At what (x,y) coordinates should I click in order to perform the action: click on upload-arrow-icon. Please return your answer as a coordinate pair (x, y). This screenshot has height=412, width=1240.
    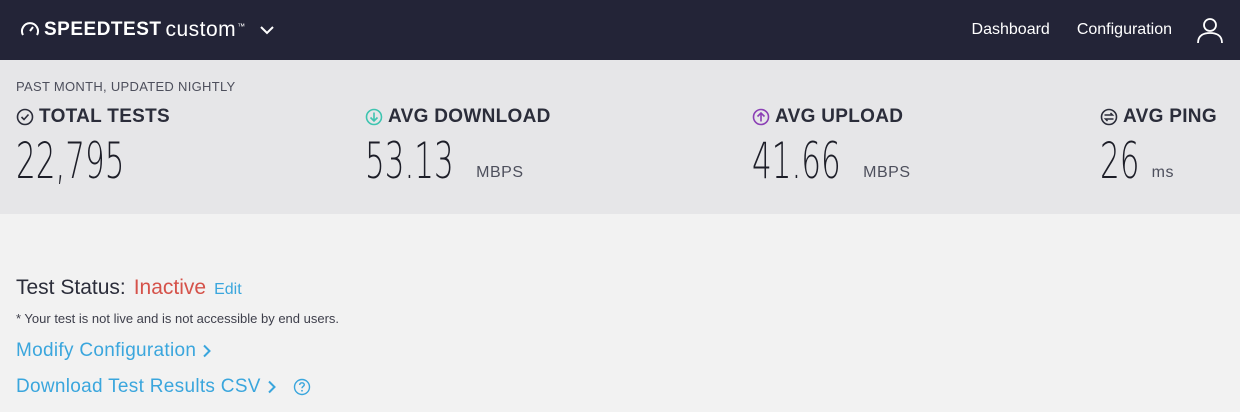
    Looking at the image, I should click on (761, 117).